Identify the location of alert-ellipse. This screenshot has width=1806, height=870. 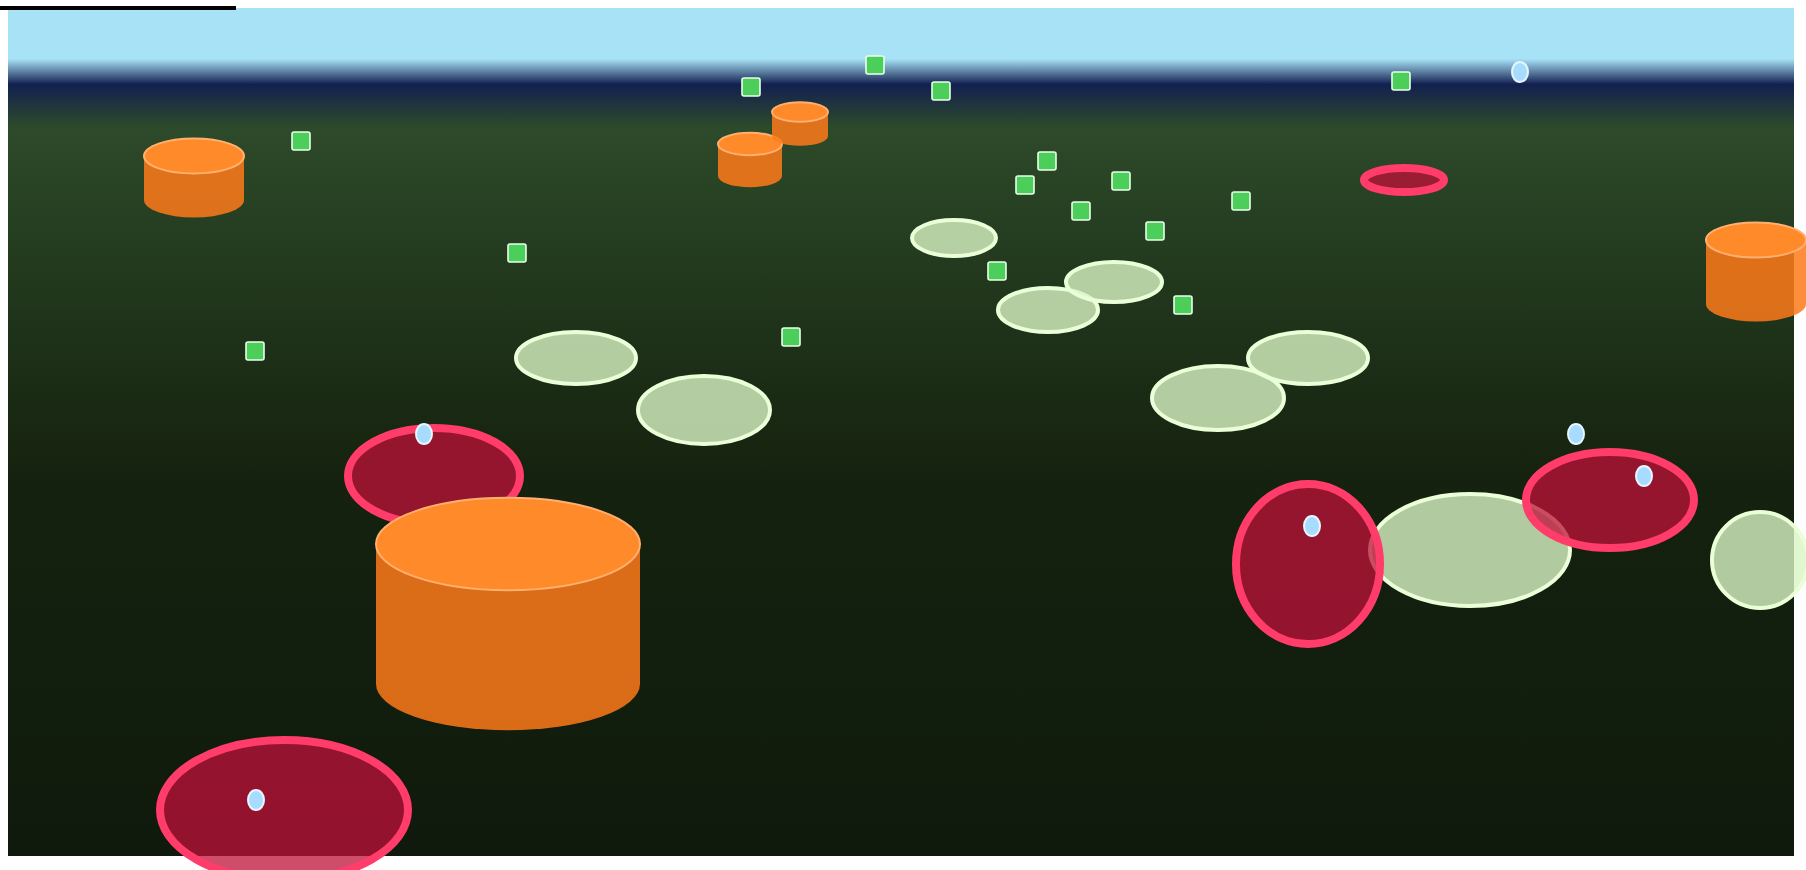
(1404, 180).